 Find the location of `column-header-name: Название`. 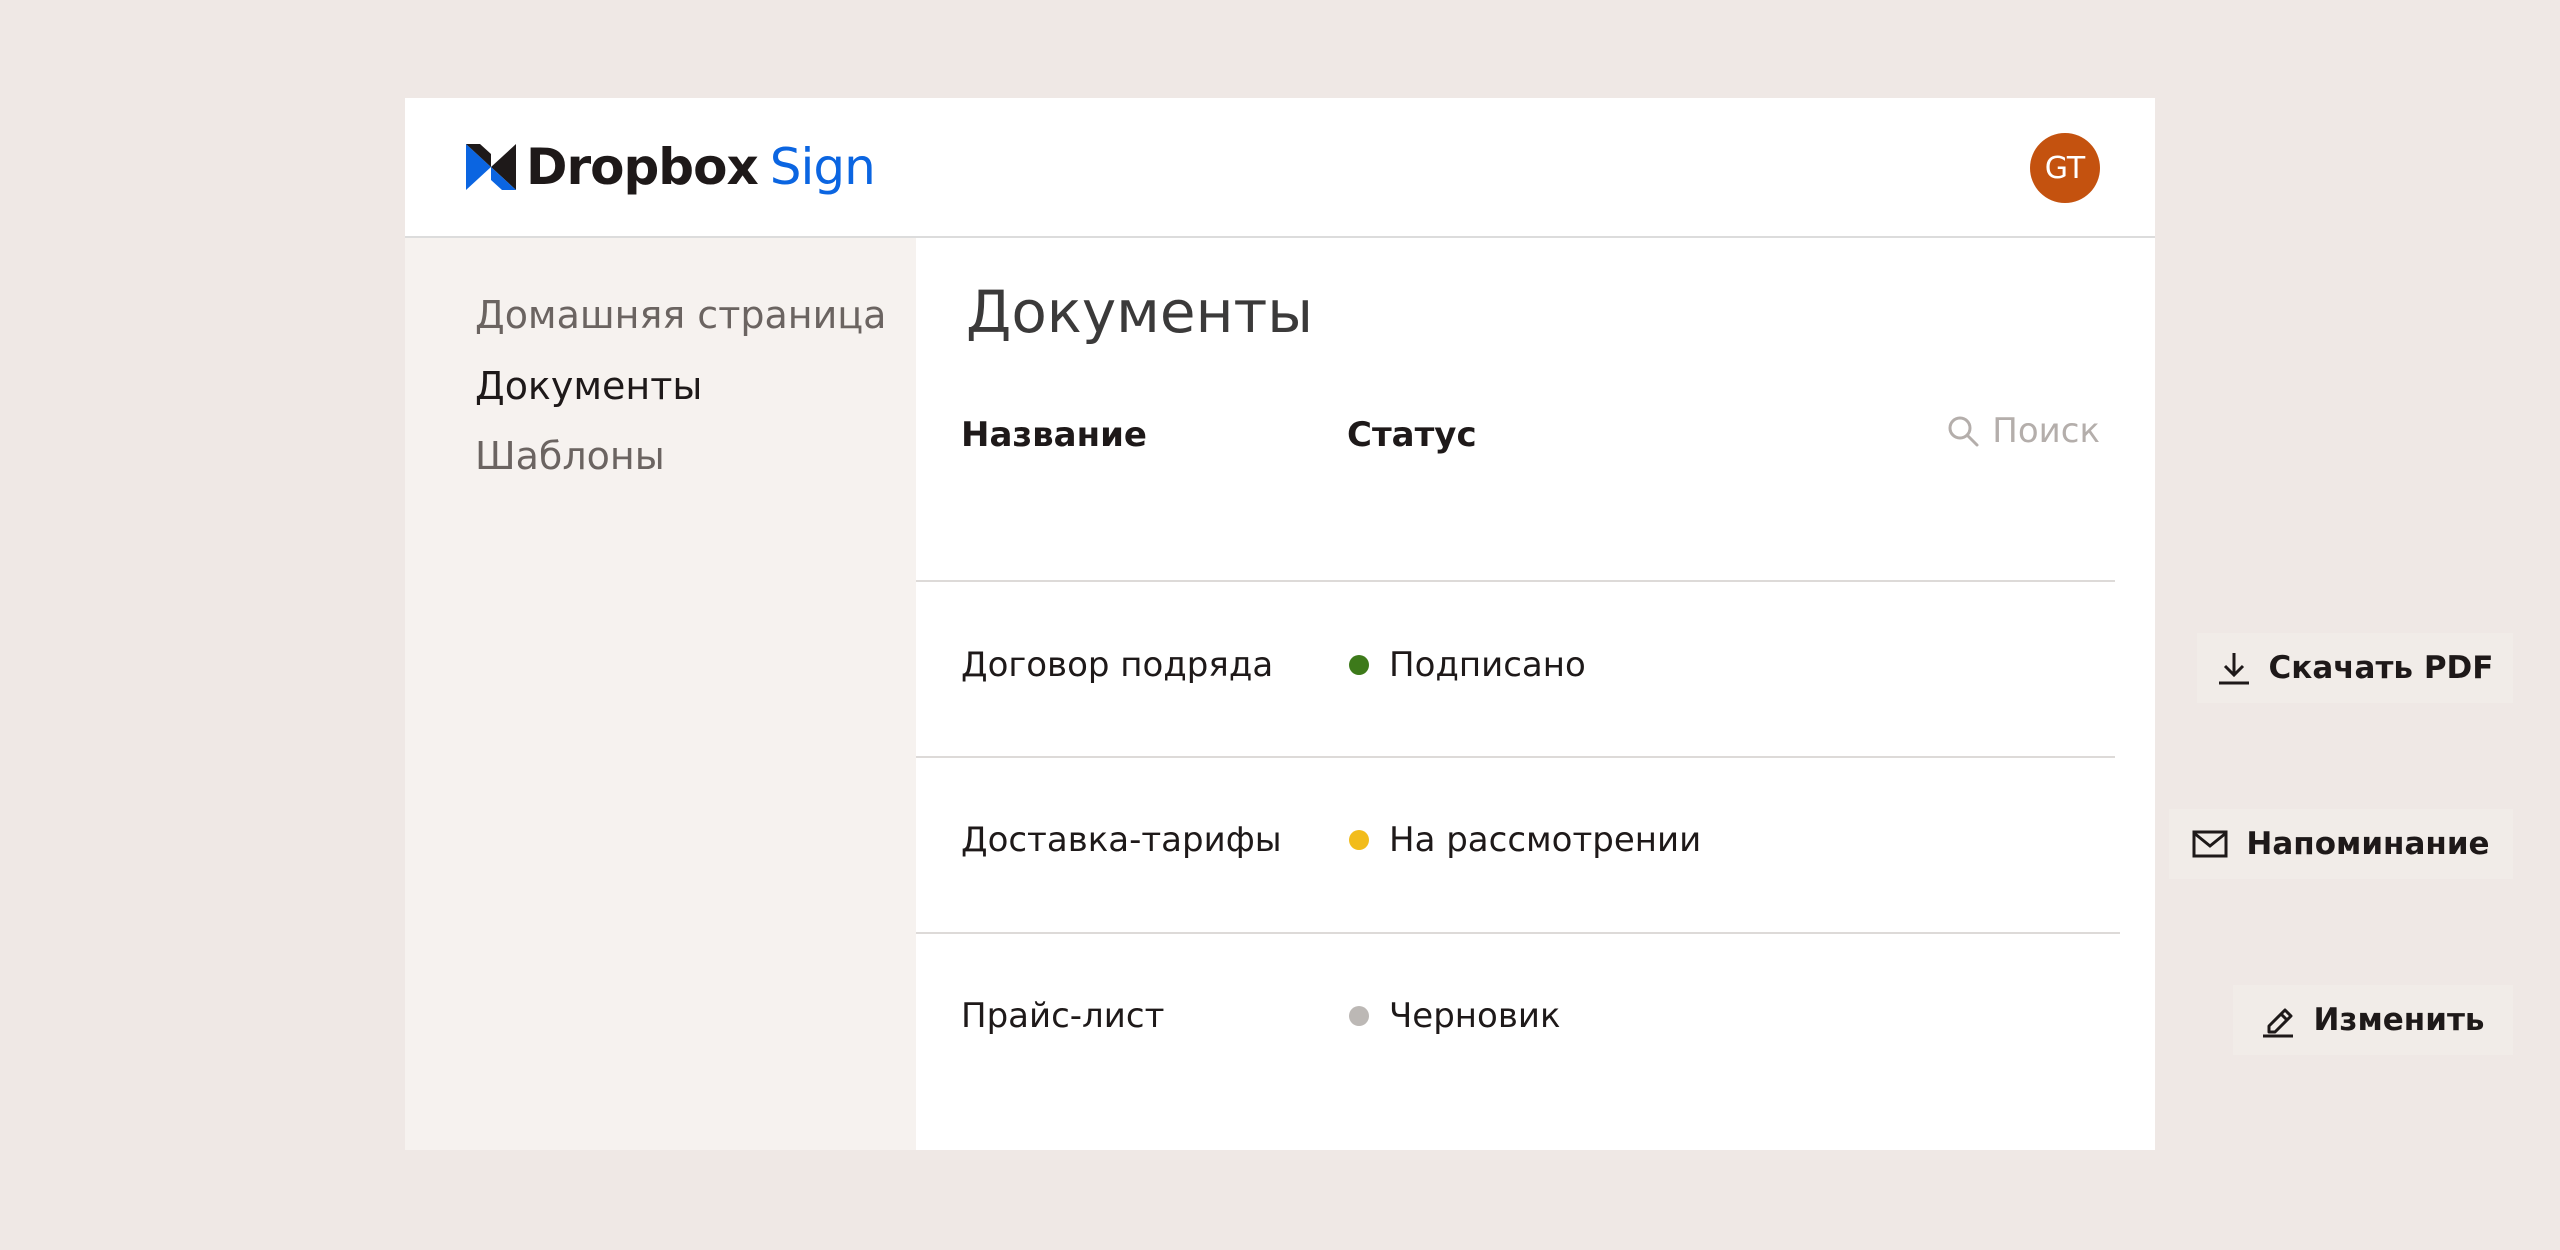

column-header-name: Название is located at coordinates (1054, 435).